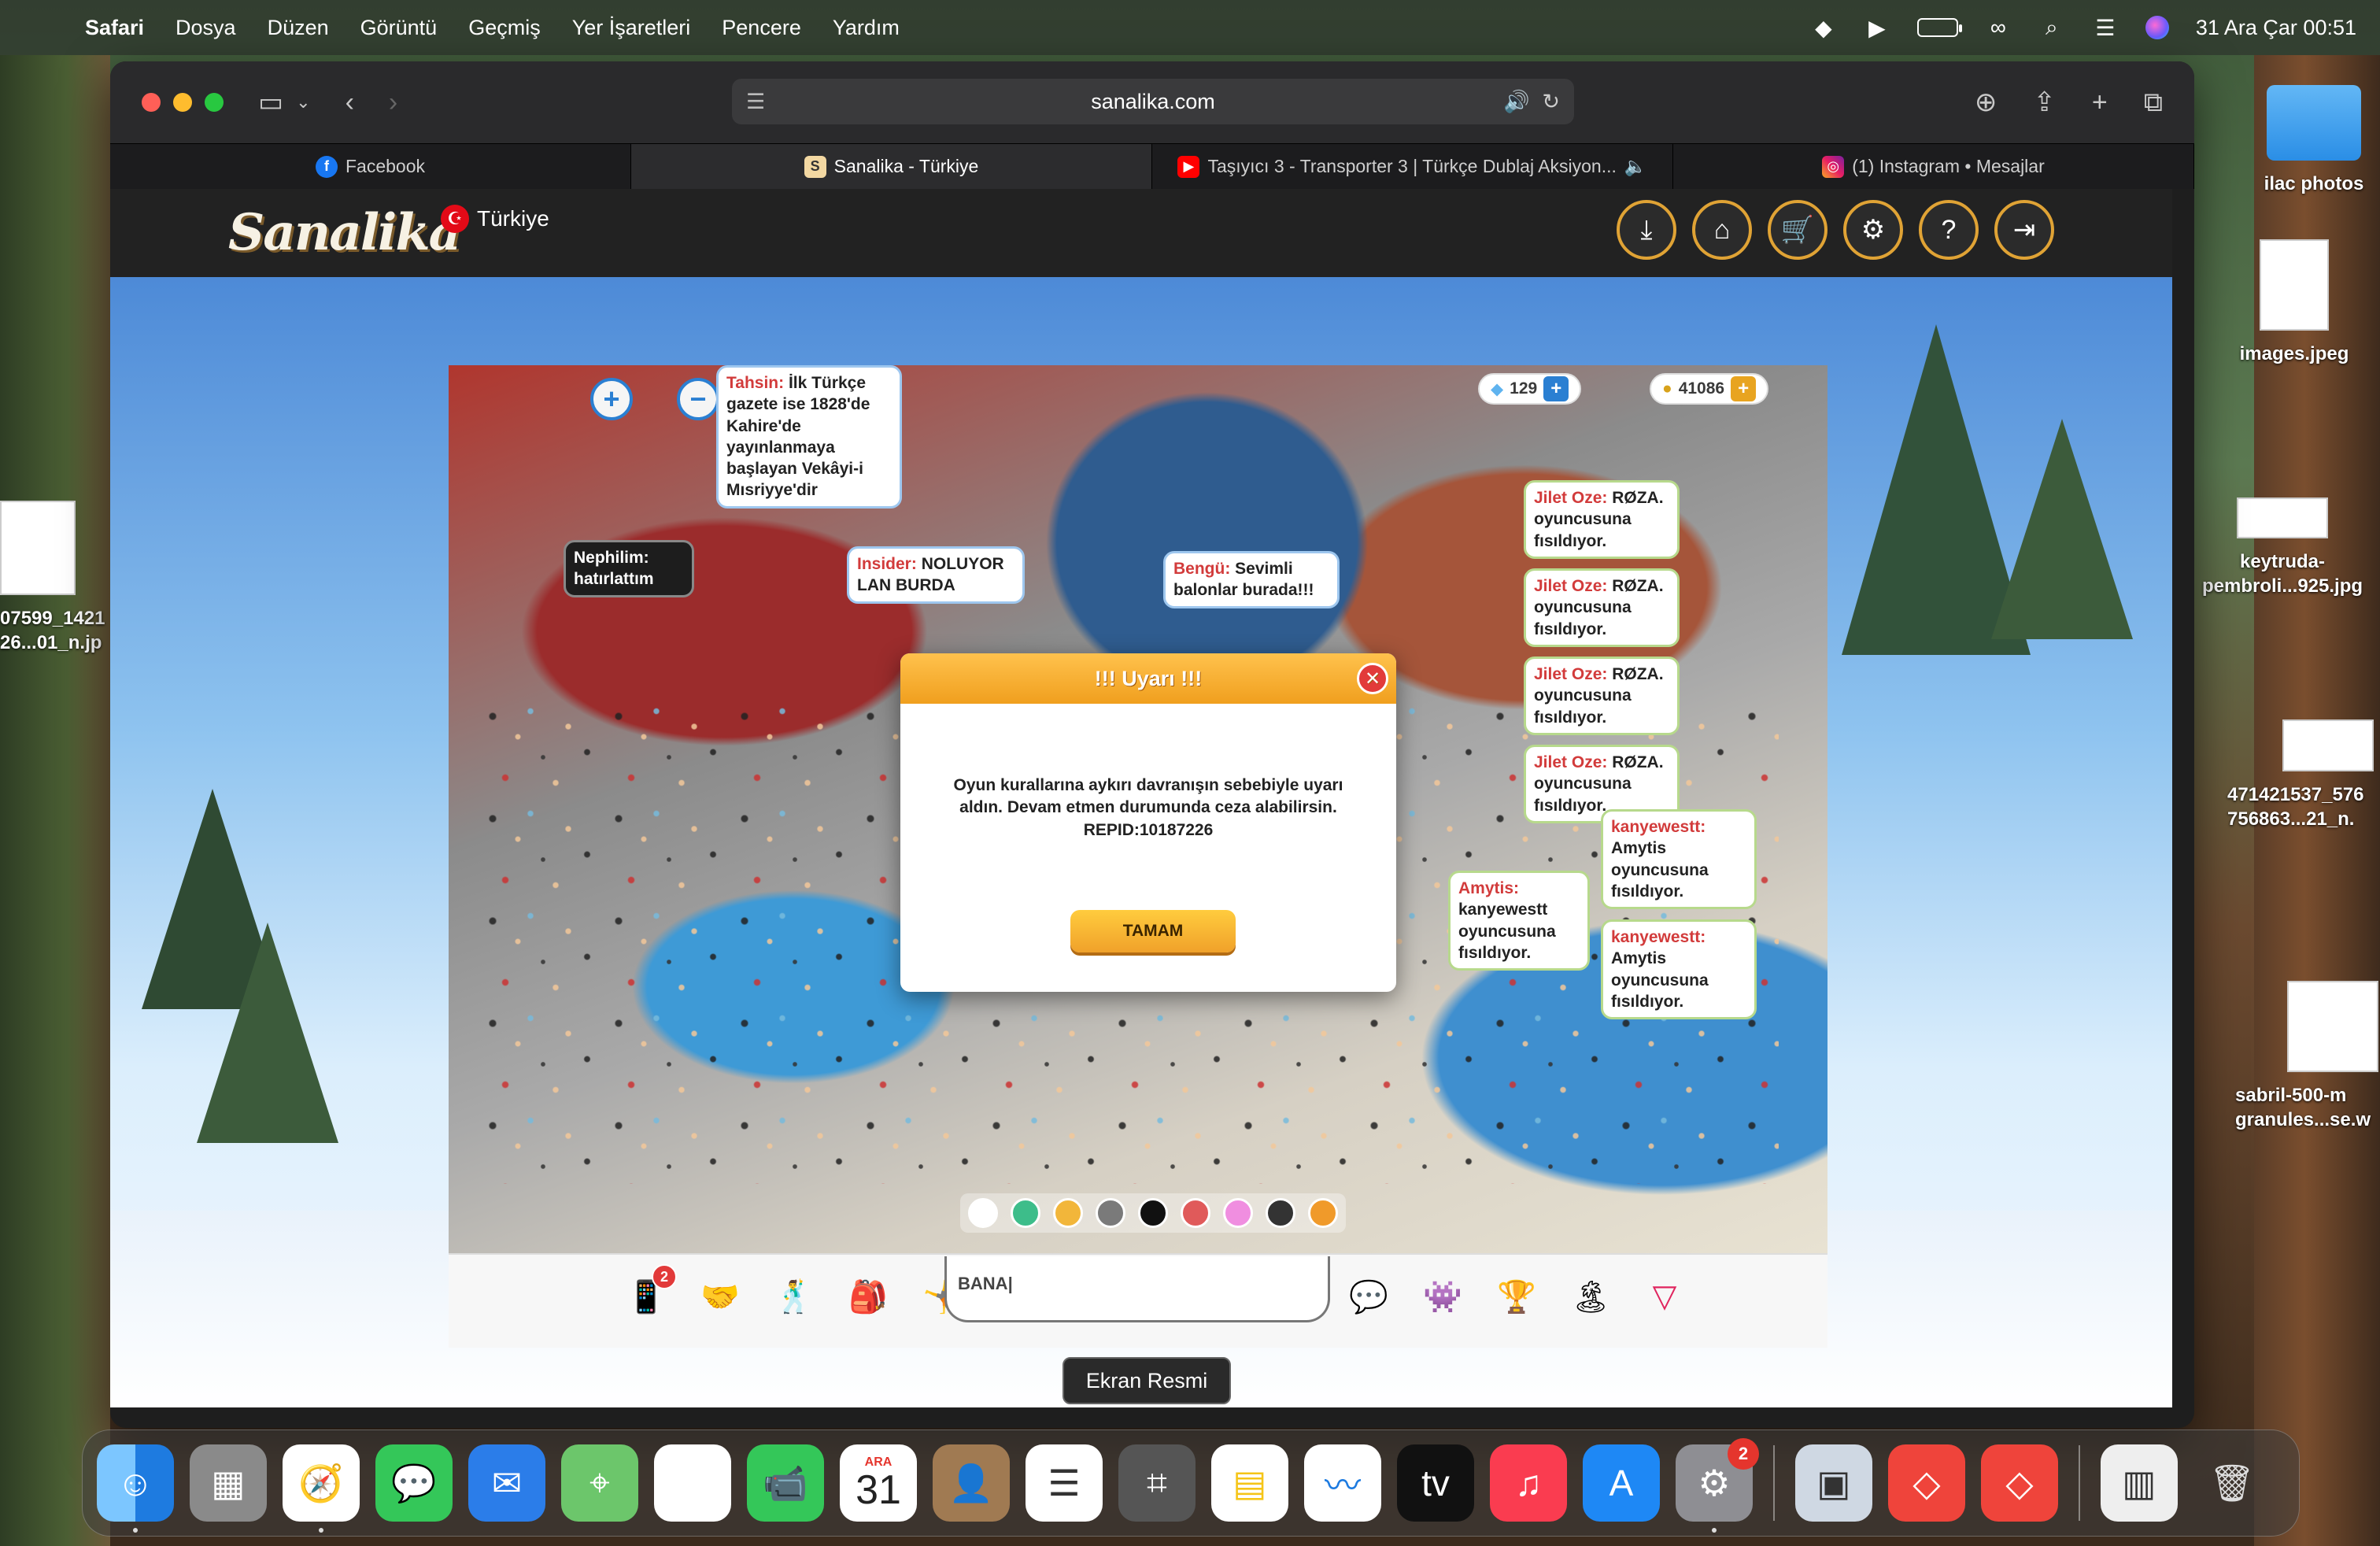 This screenshot has width=2380, height=1546. What do you see at coordinates (1722, 230) in the screenshot?
I see `home-icon: ⌂` at bounding box center [1722, 230].